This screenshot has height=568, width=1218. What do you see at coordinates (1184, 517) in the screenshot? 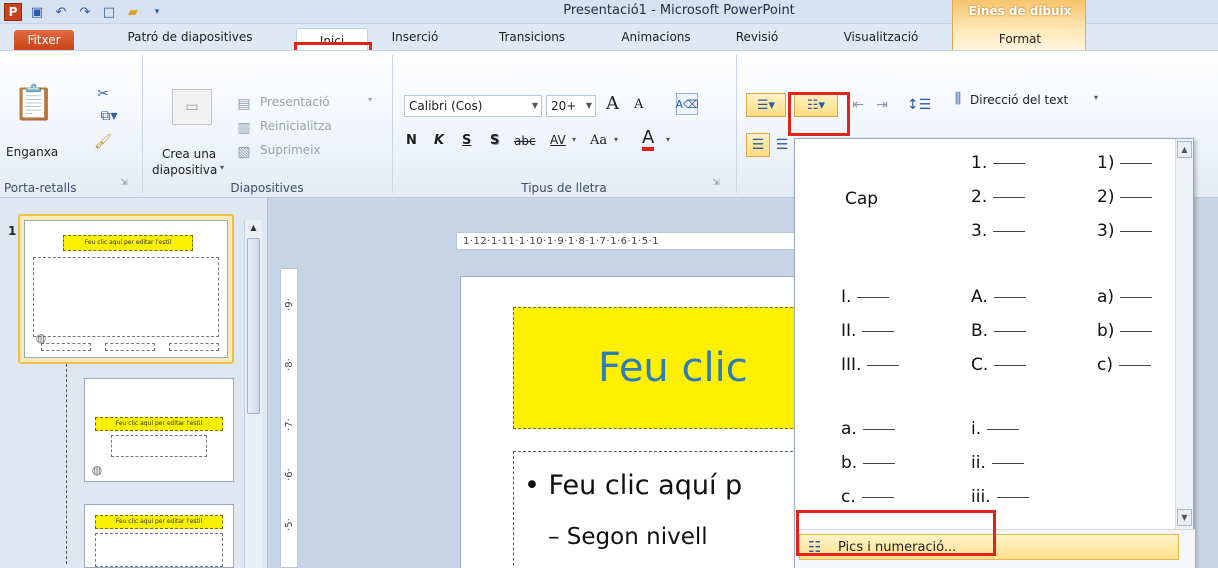
I see `scroll-down-icon: ▼` at bounding box center [1184, 517].